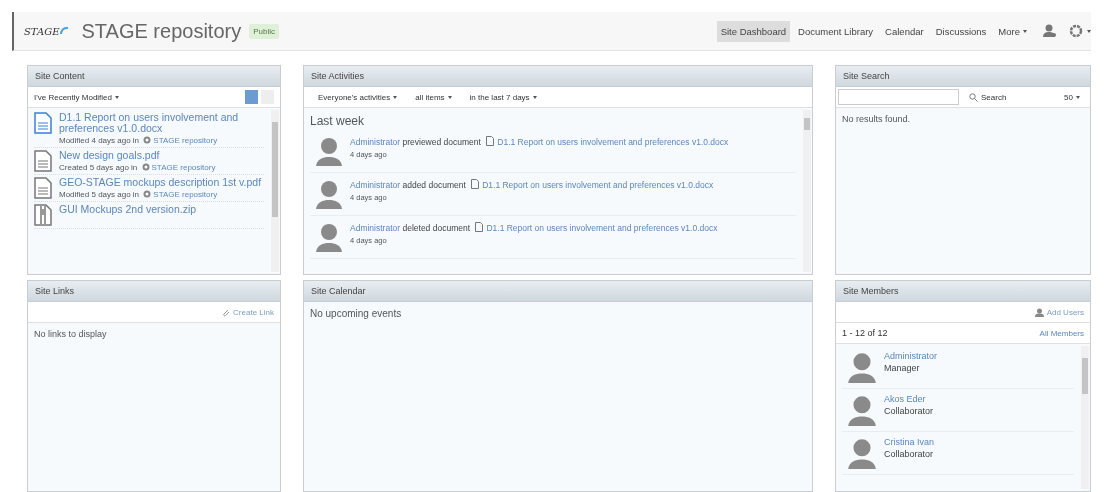 The width and height of the screenshot is (1105, 492). Describe the element at coordinates (963, 76) in the screenshot. I see `panel-title: Site Search` at that location.